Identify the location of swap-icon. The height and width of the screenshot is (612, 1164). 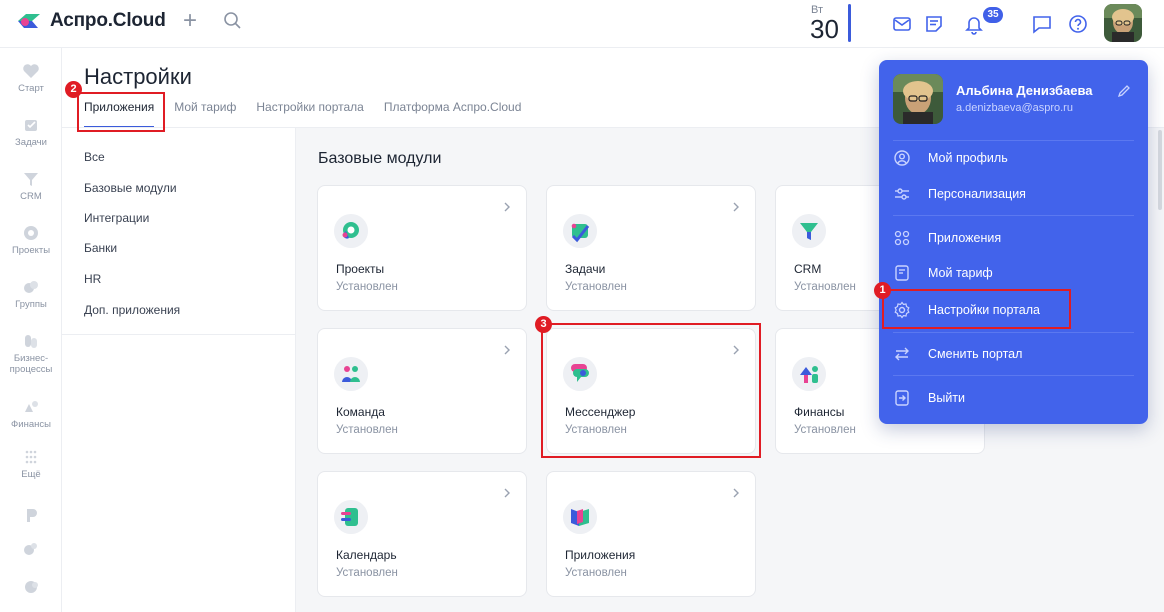
(902, 354).